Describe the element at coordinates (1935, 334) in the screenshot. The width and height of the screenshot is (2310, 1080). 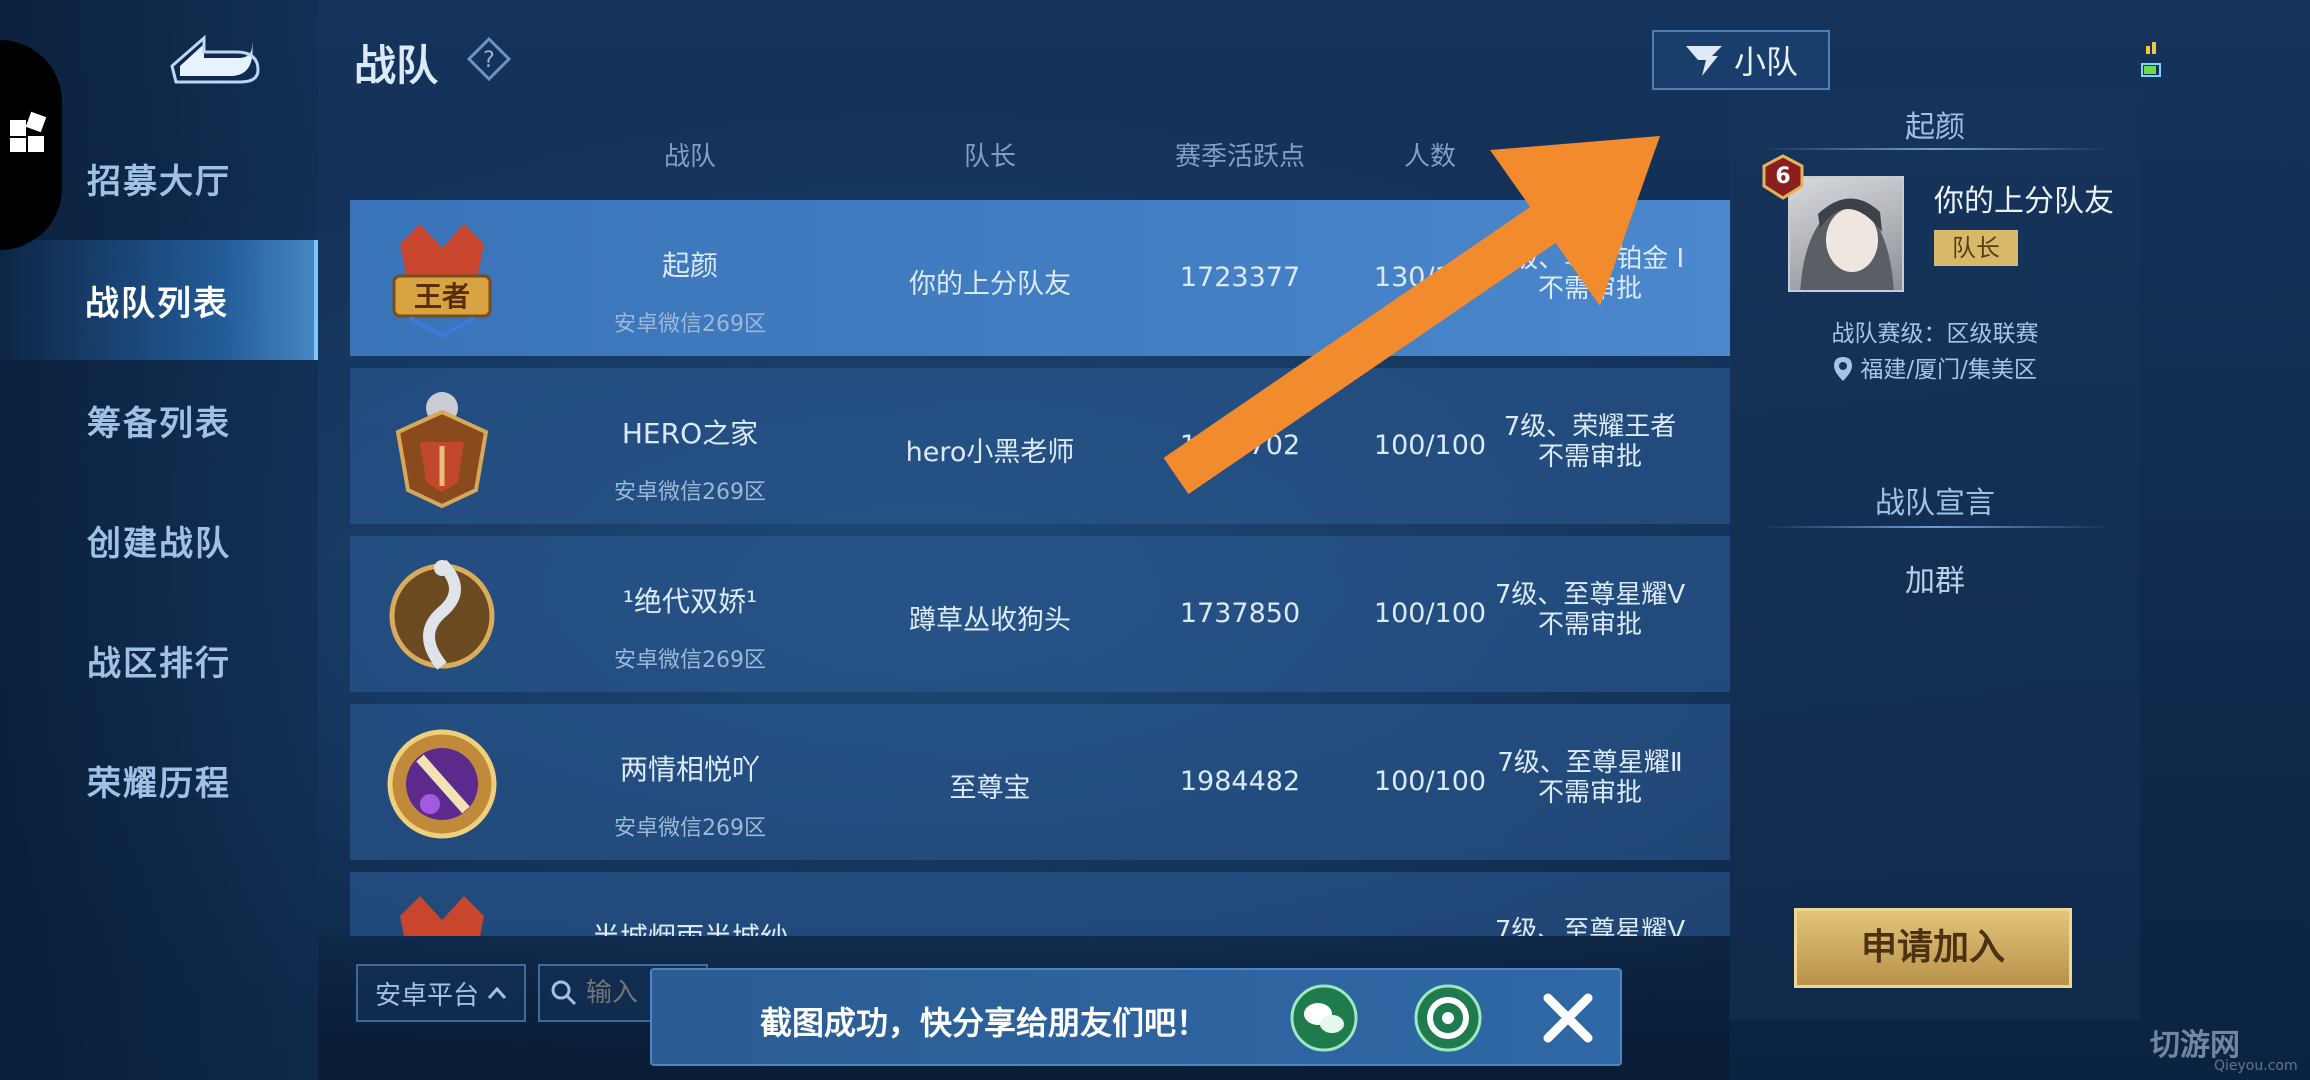
I see `team-league-level: 战队赛级：区级联赛` at that location.